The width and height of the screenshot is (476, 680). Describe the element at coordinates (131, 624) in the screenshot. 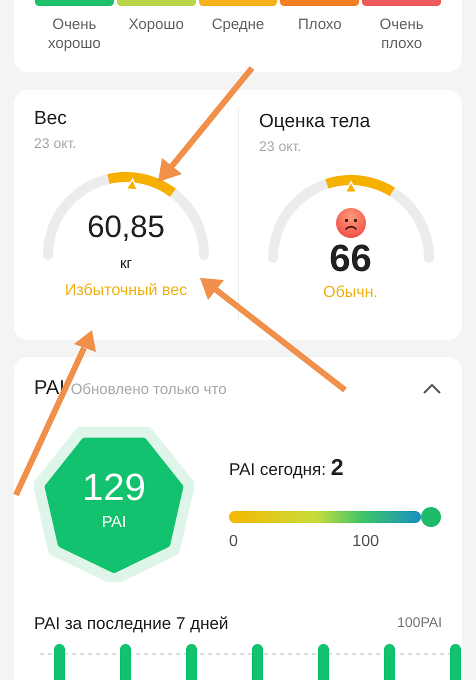

I see `week-title: PAI за последние 7 дней` at that location.